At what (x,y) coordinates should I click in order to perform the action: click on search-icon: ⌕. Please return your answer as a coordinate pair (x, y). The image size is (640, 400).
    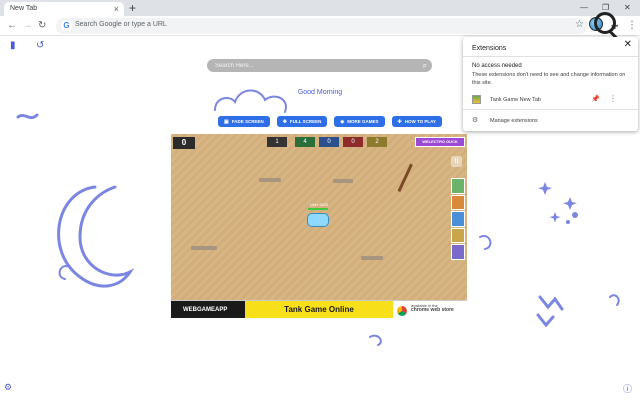
    Looking at the image, I should click on (425, 65).